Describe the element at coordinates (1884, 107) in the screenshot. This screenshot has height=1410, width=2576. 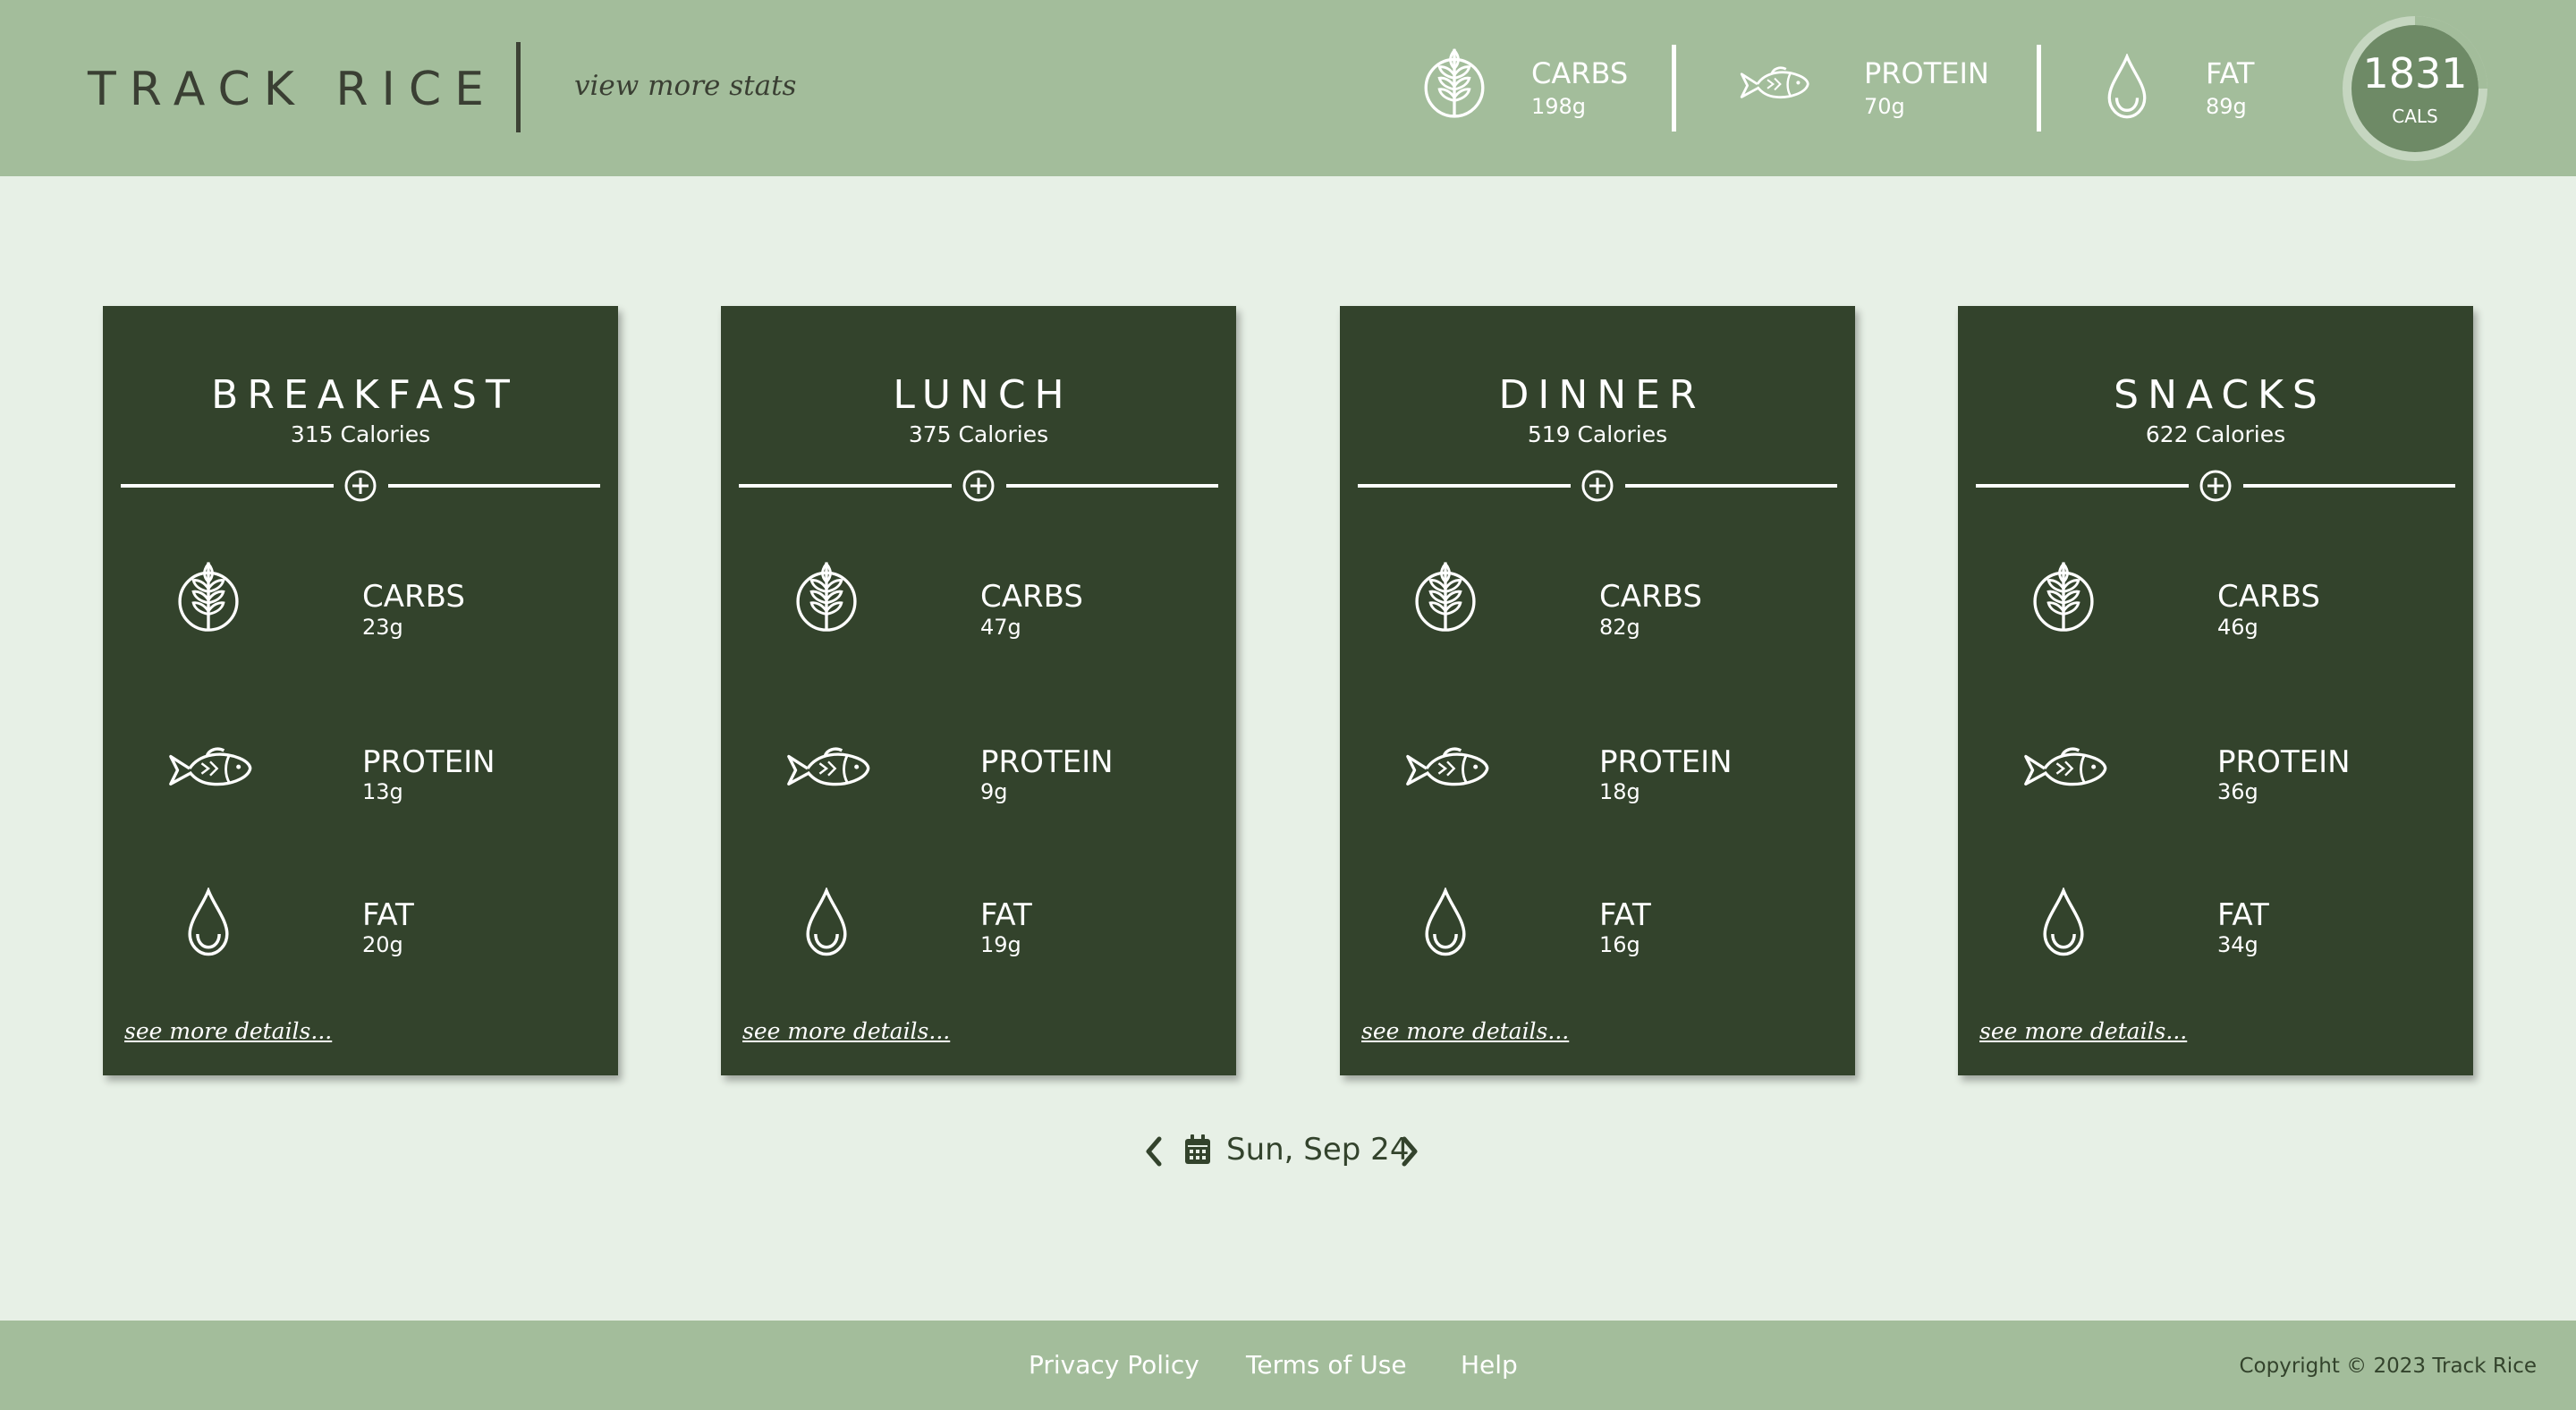
I see `total-protein-value: 70g` at that location.